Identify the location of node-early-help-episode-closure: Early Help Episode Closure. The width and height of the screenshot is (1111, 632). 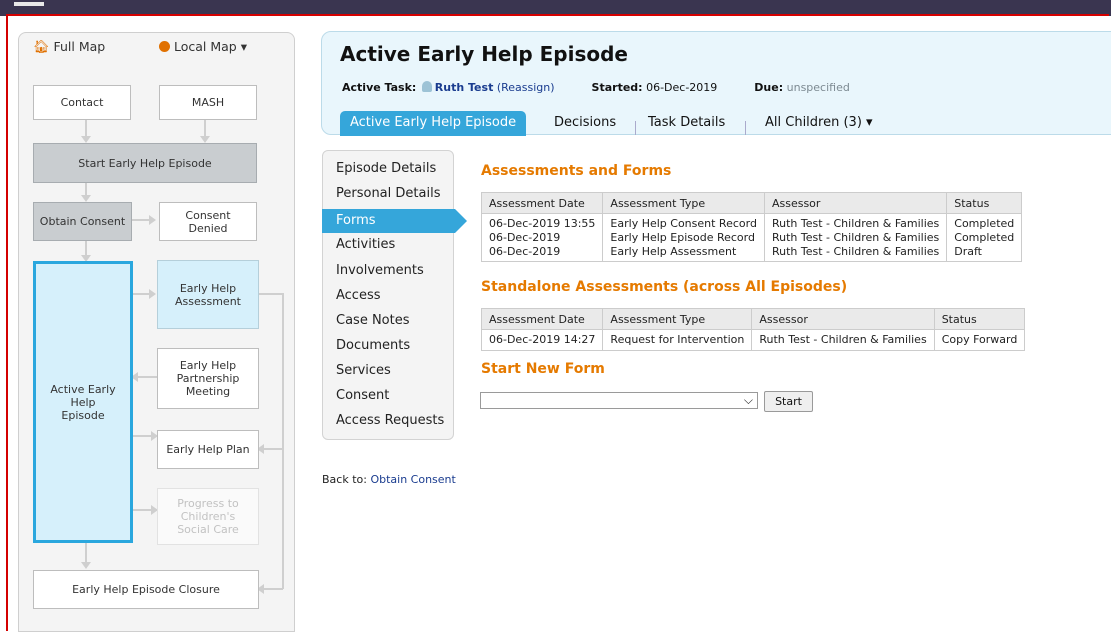
(146, 589).